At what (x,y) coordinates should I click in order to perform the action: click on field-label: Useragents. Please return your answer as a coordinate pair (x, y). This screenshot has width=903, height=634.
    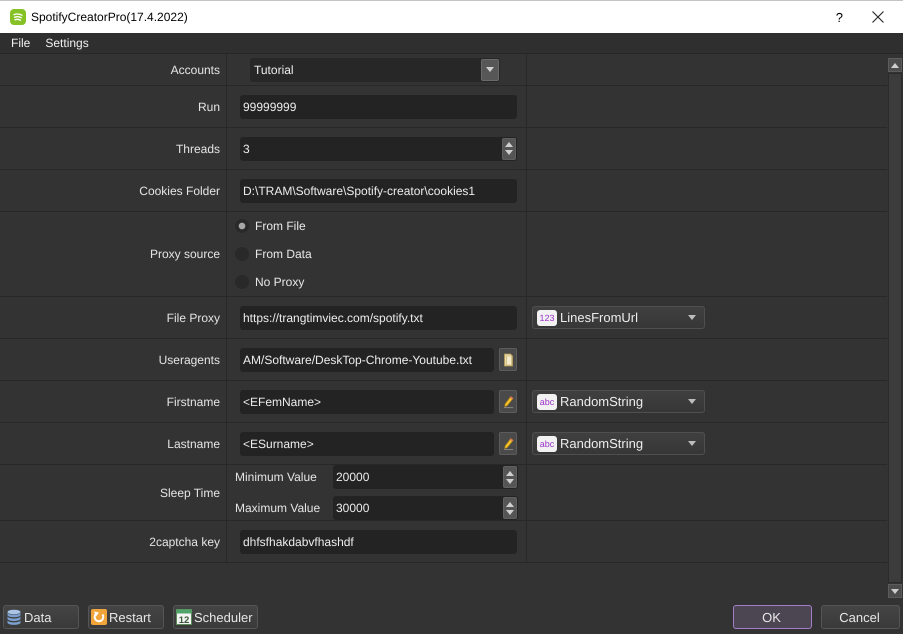
    Looking at the image, I should click on (189, 359).